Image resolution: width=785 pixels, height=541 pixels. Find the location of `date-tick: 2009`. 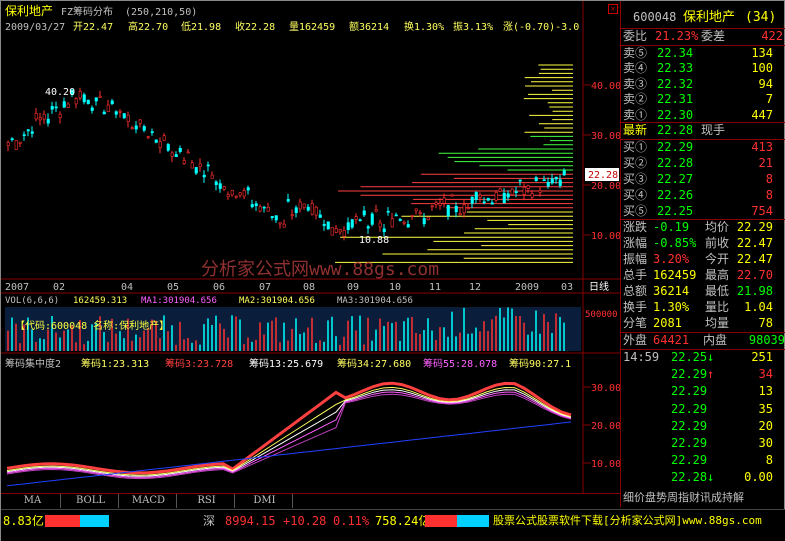

date-tick: 2009 is located at coordinates (527, 287).